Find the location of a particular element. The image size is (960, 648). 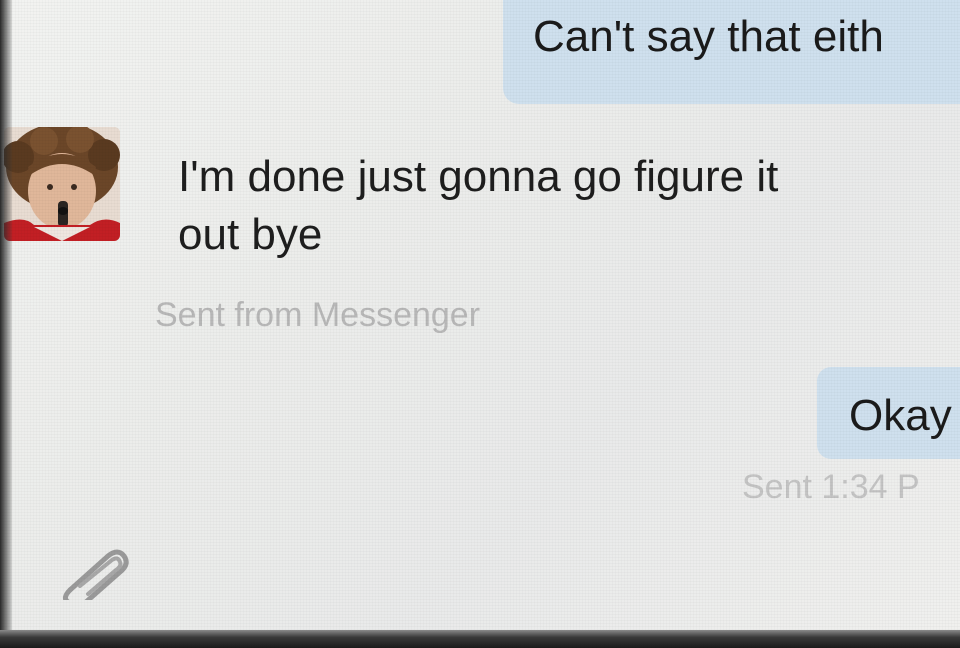

paperclip-icon is located at coordinates (95, 577).